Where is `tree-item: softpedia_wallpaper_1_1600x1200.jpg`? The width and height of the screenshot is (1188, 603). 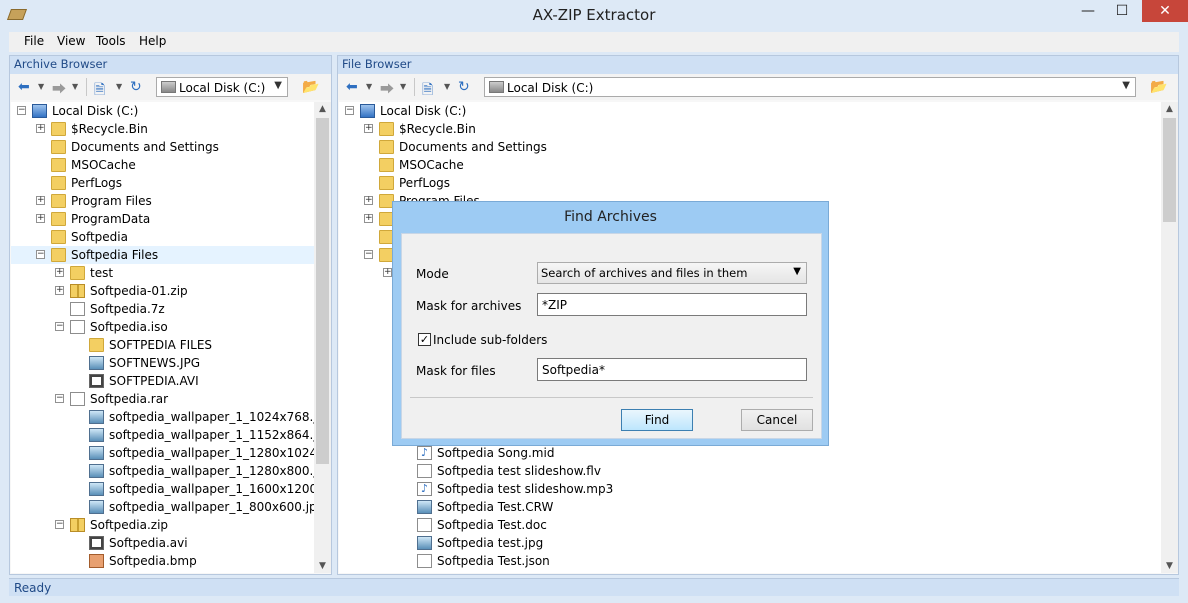 tree-item: softpedia_wallpaper_1_1600x1200.jpg is located at coordinates (162, 489).